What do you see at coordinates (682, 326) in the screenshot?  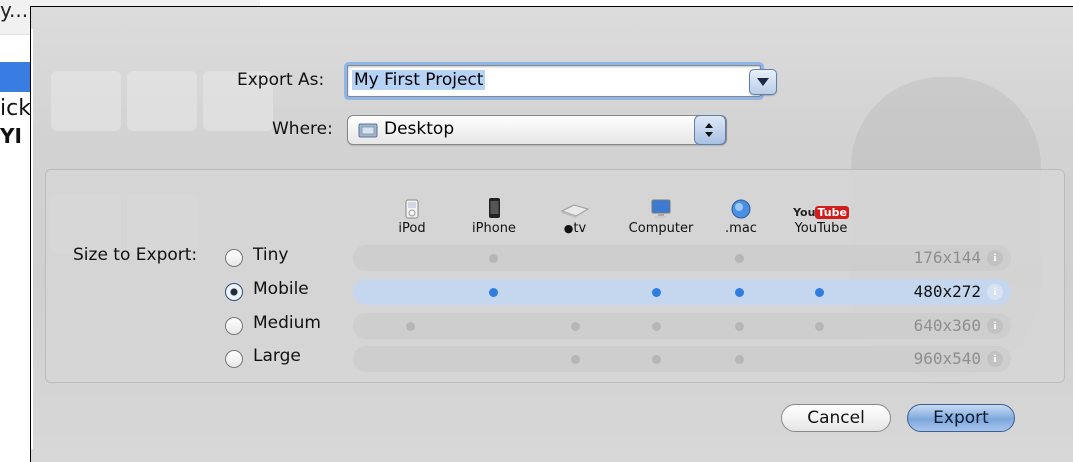 I see `size-row-medium: 640x360 i` at bounding box center [682, 326].